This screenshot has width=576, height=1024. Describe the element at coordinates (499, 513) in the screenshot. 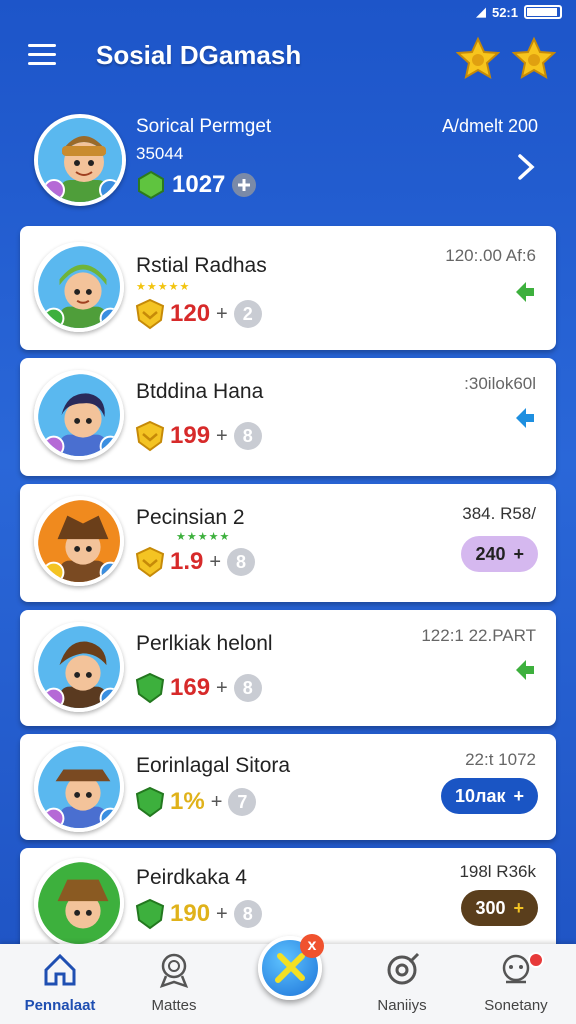

I see `player-time: 384. R58/` at that location.